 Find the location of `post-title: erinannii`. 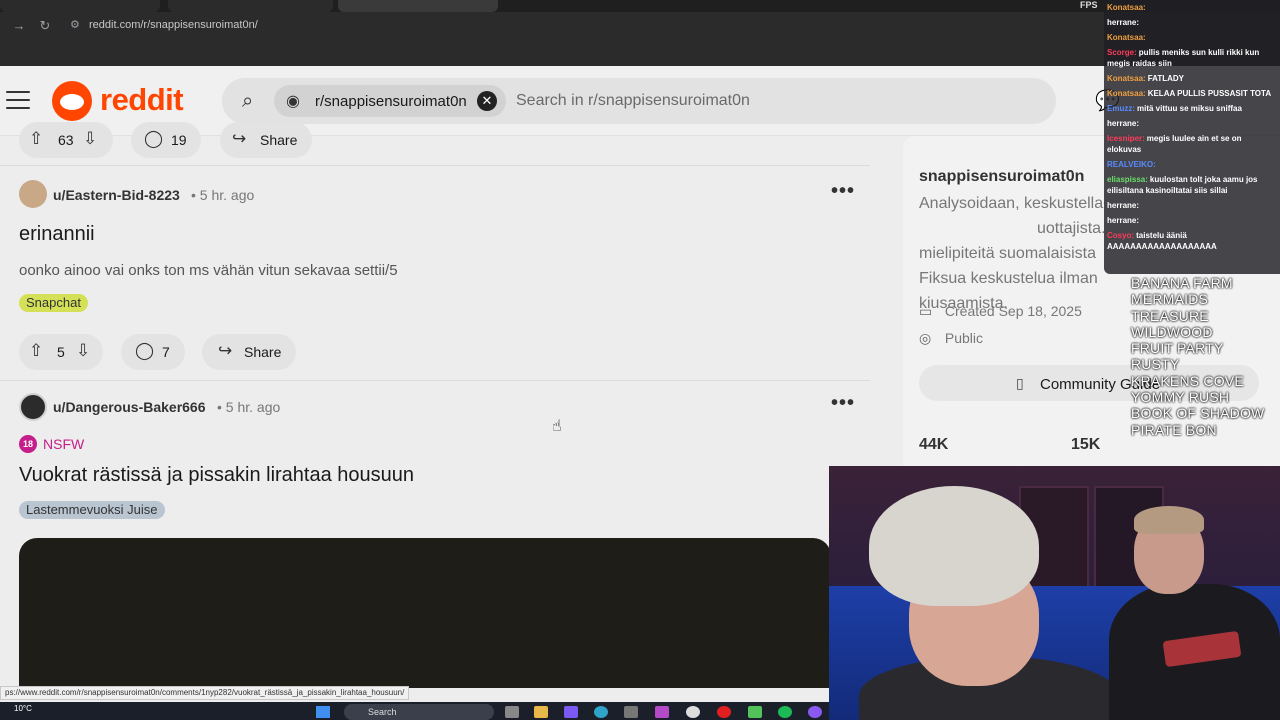

post-title: erinannii is located at coordinates (57, 234).